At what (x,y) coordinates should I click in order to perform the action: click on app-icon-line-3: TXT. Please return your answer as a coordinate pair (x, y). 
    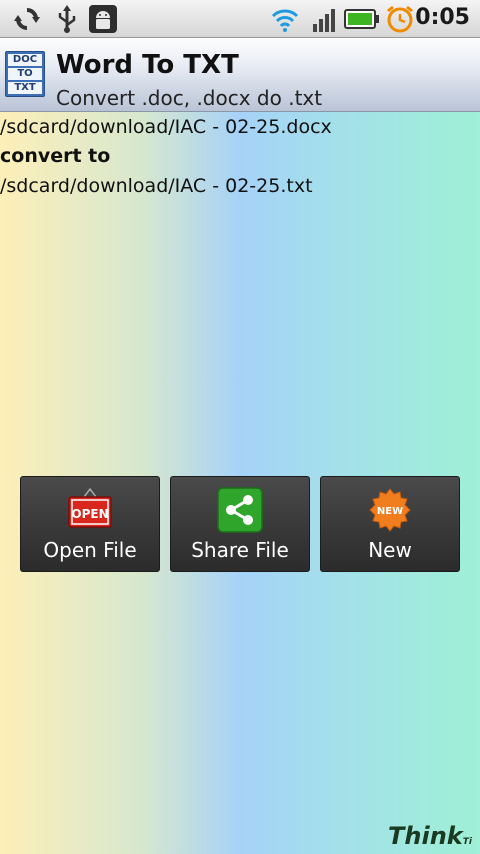
    Looking at the image, I should click on (25, 88).